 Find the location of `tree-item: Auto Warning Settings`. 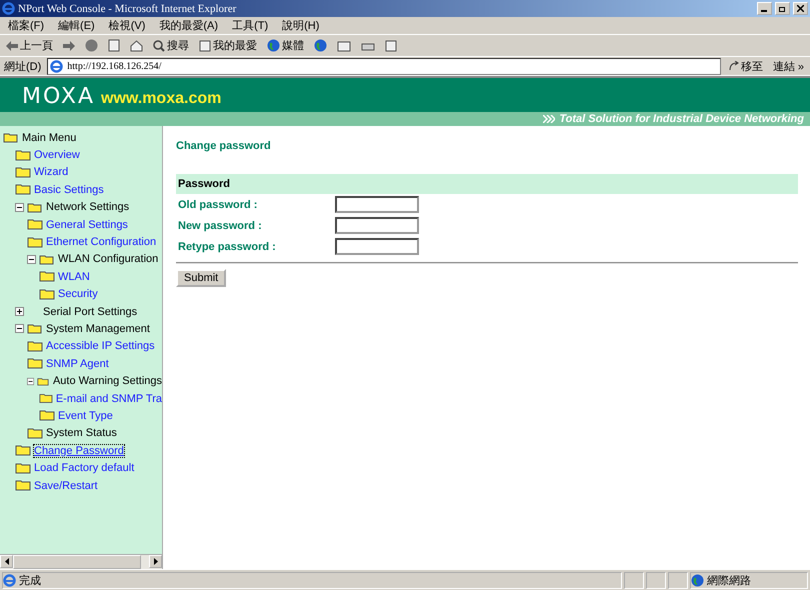

tree-item: Auto Warning Settings is located at coordinates (107, 381).